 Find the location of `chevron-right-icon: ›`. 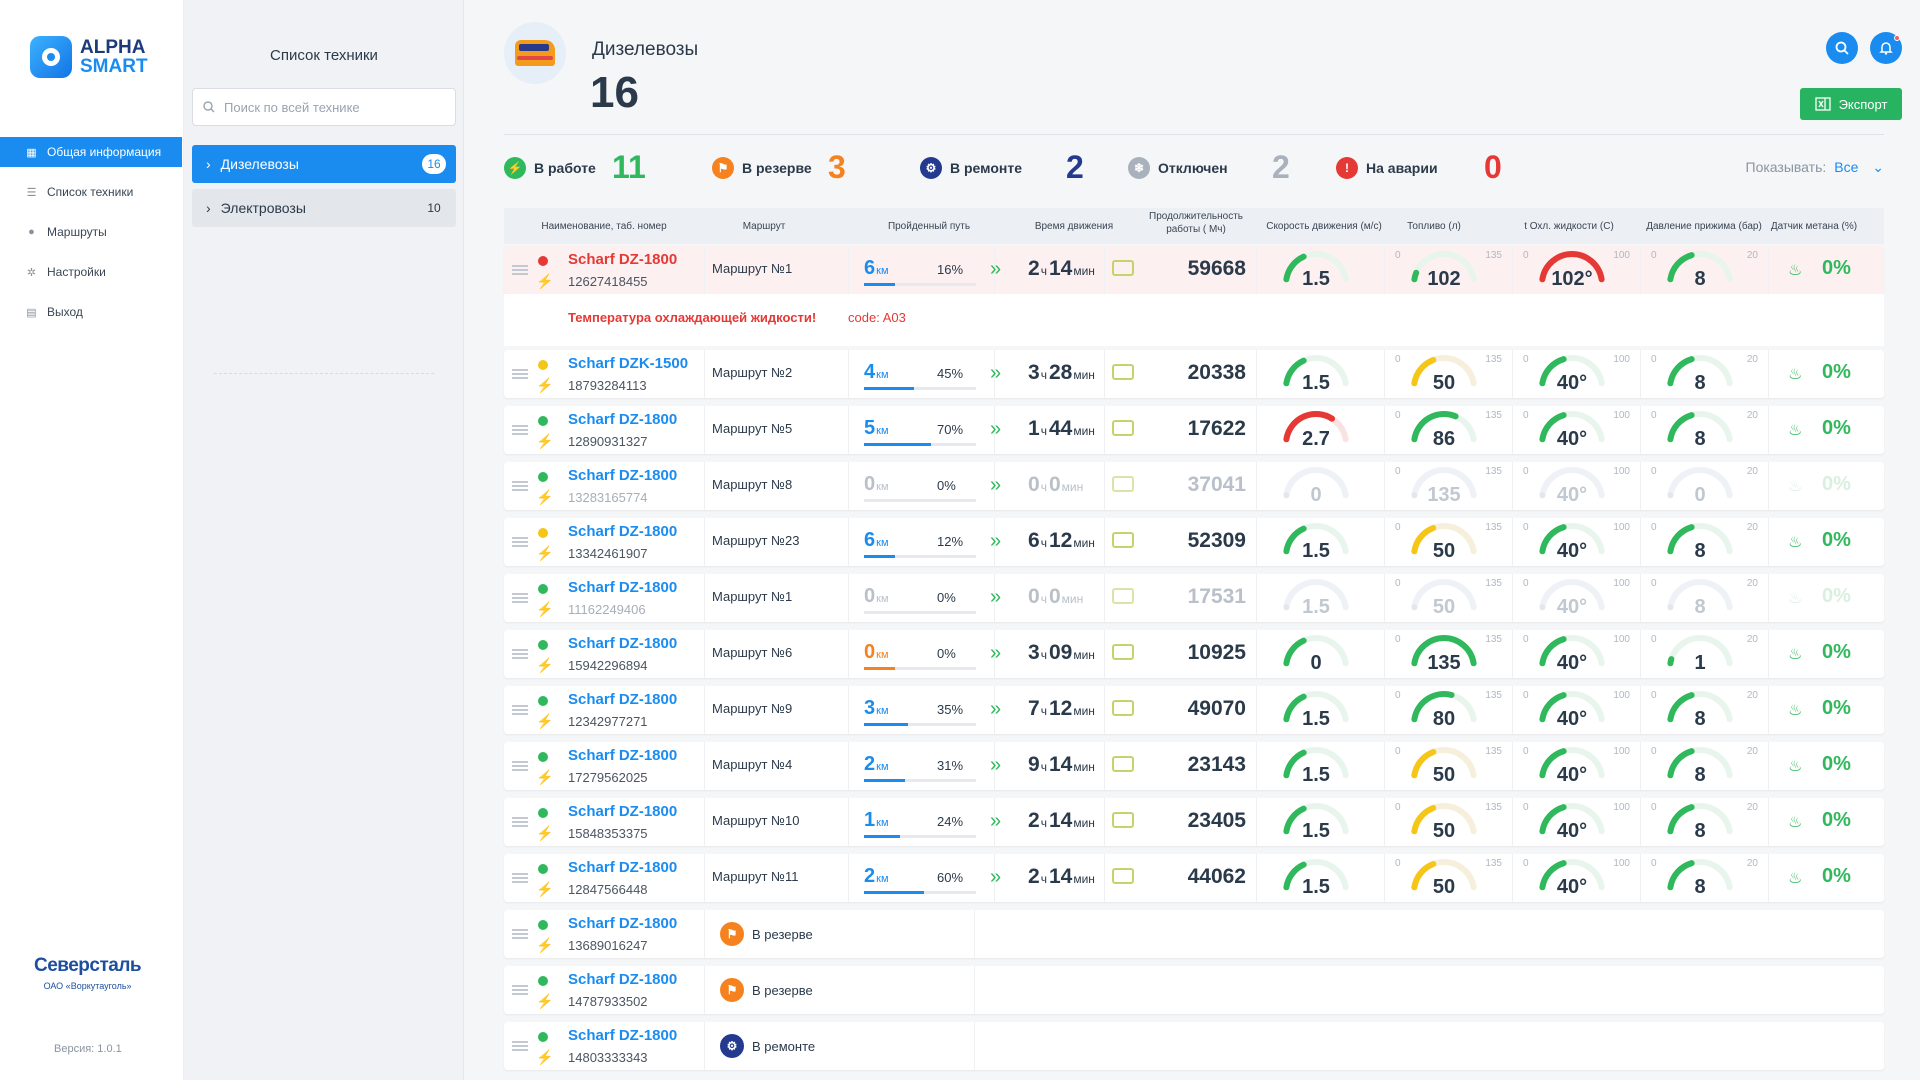

chevron-right-icon: › is located at coordinates (208, 164).